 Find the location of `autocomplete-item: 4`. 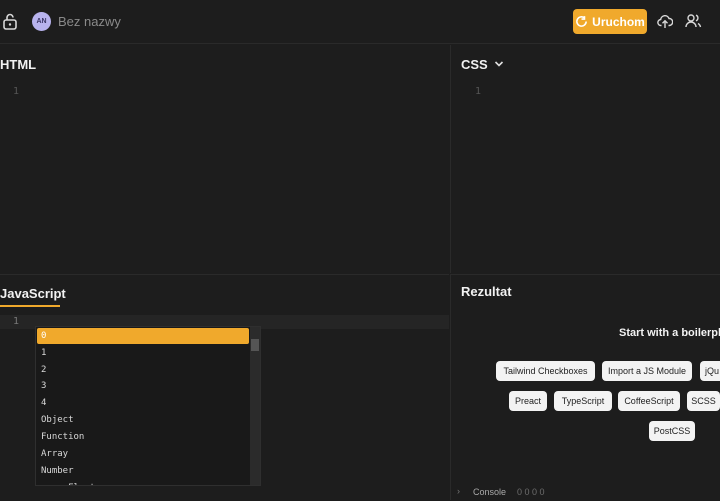

autocomplete-item: 4 is located at coordinates (143, 403).